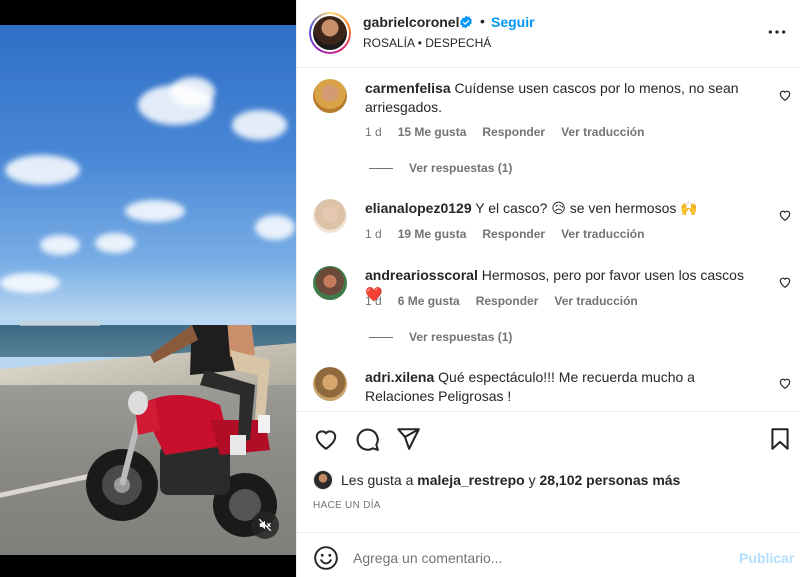 This screenshot has width=800, height=577. I want to click on author-avatar, so click(330, 33).